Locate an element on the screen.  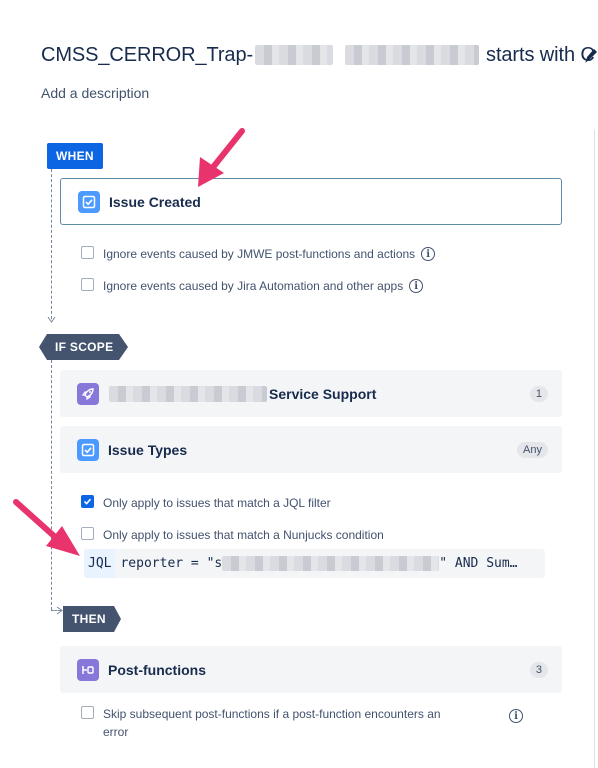
rule-title: CMSS_CERROR_Trap- starts with C is located at coordinates (318, 55).